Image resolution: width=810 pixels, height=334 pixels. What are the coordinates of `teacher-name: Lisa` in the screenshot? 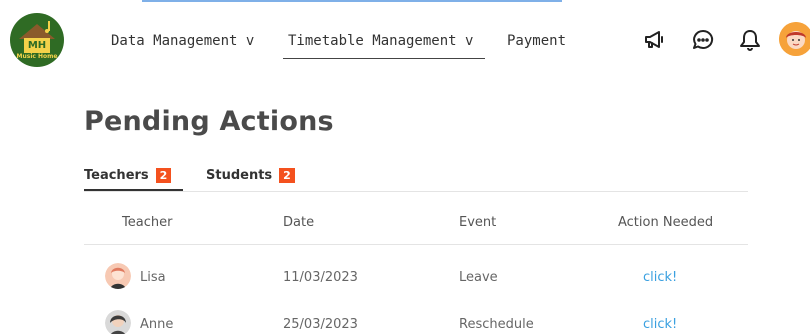 It's located at (153, 277).